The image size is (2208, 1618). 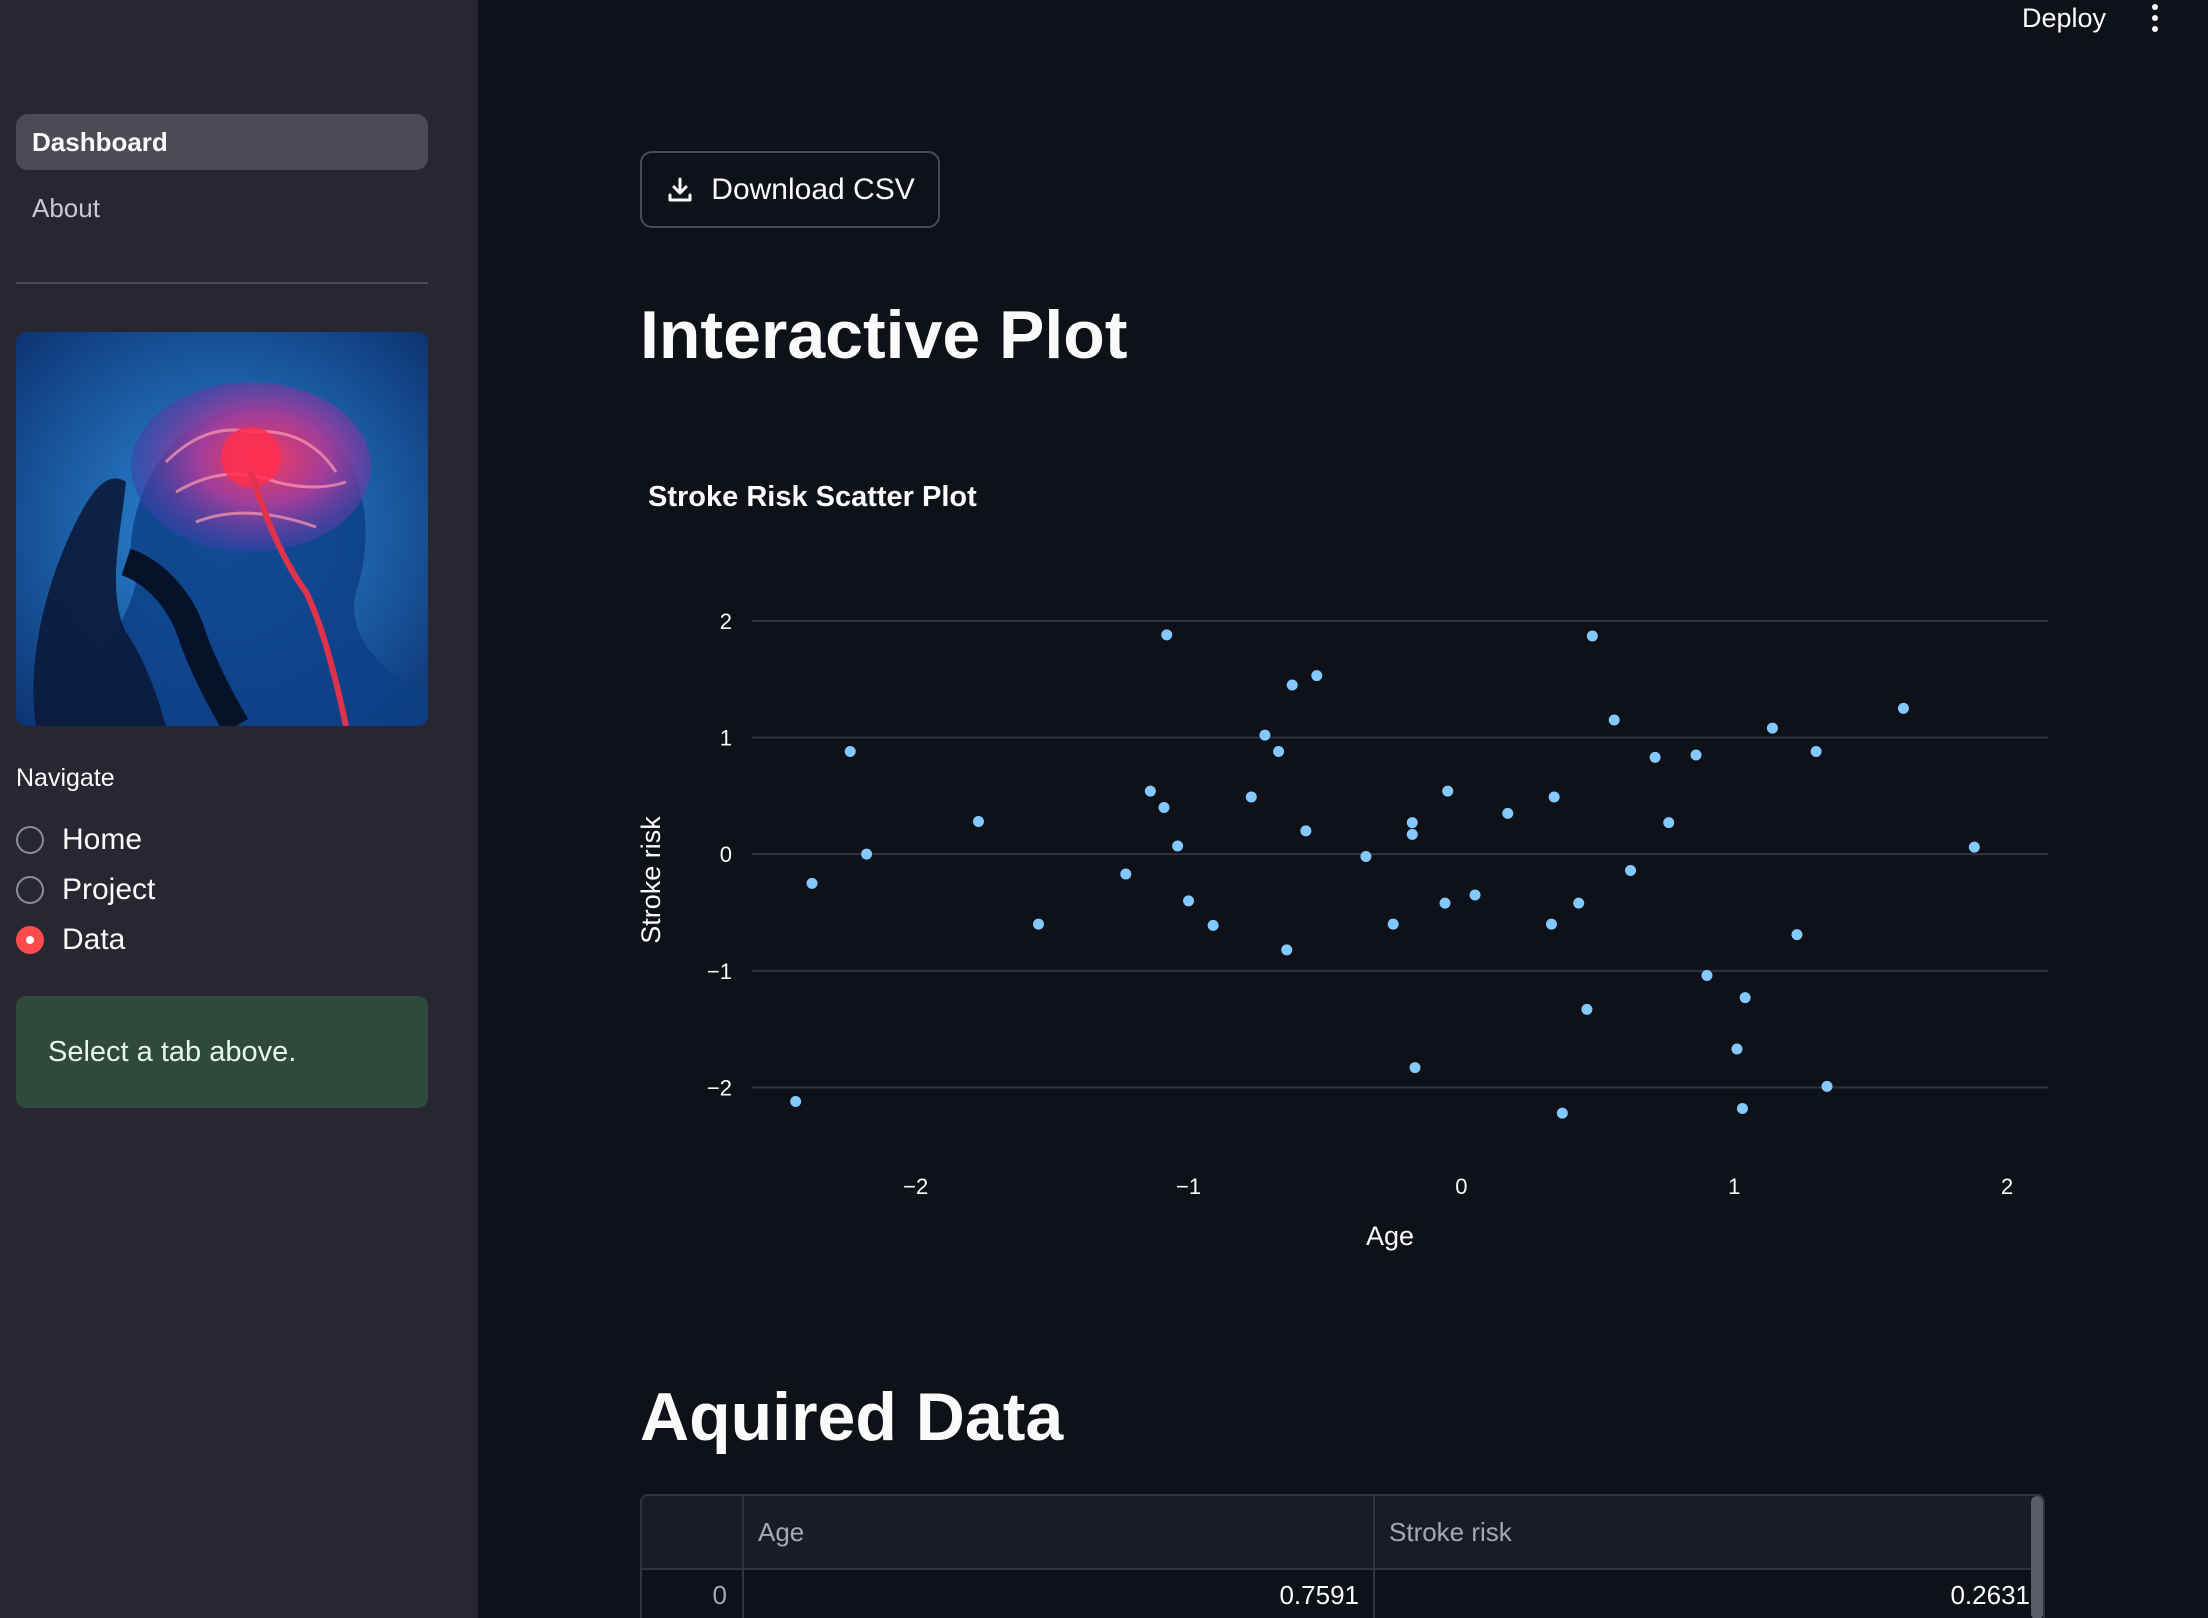 I want to click on deploy-button: Deploy, so click(x=2064, y=18).